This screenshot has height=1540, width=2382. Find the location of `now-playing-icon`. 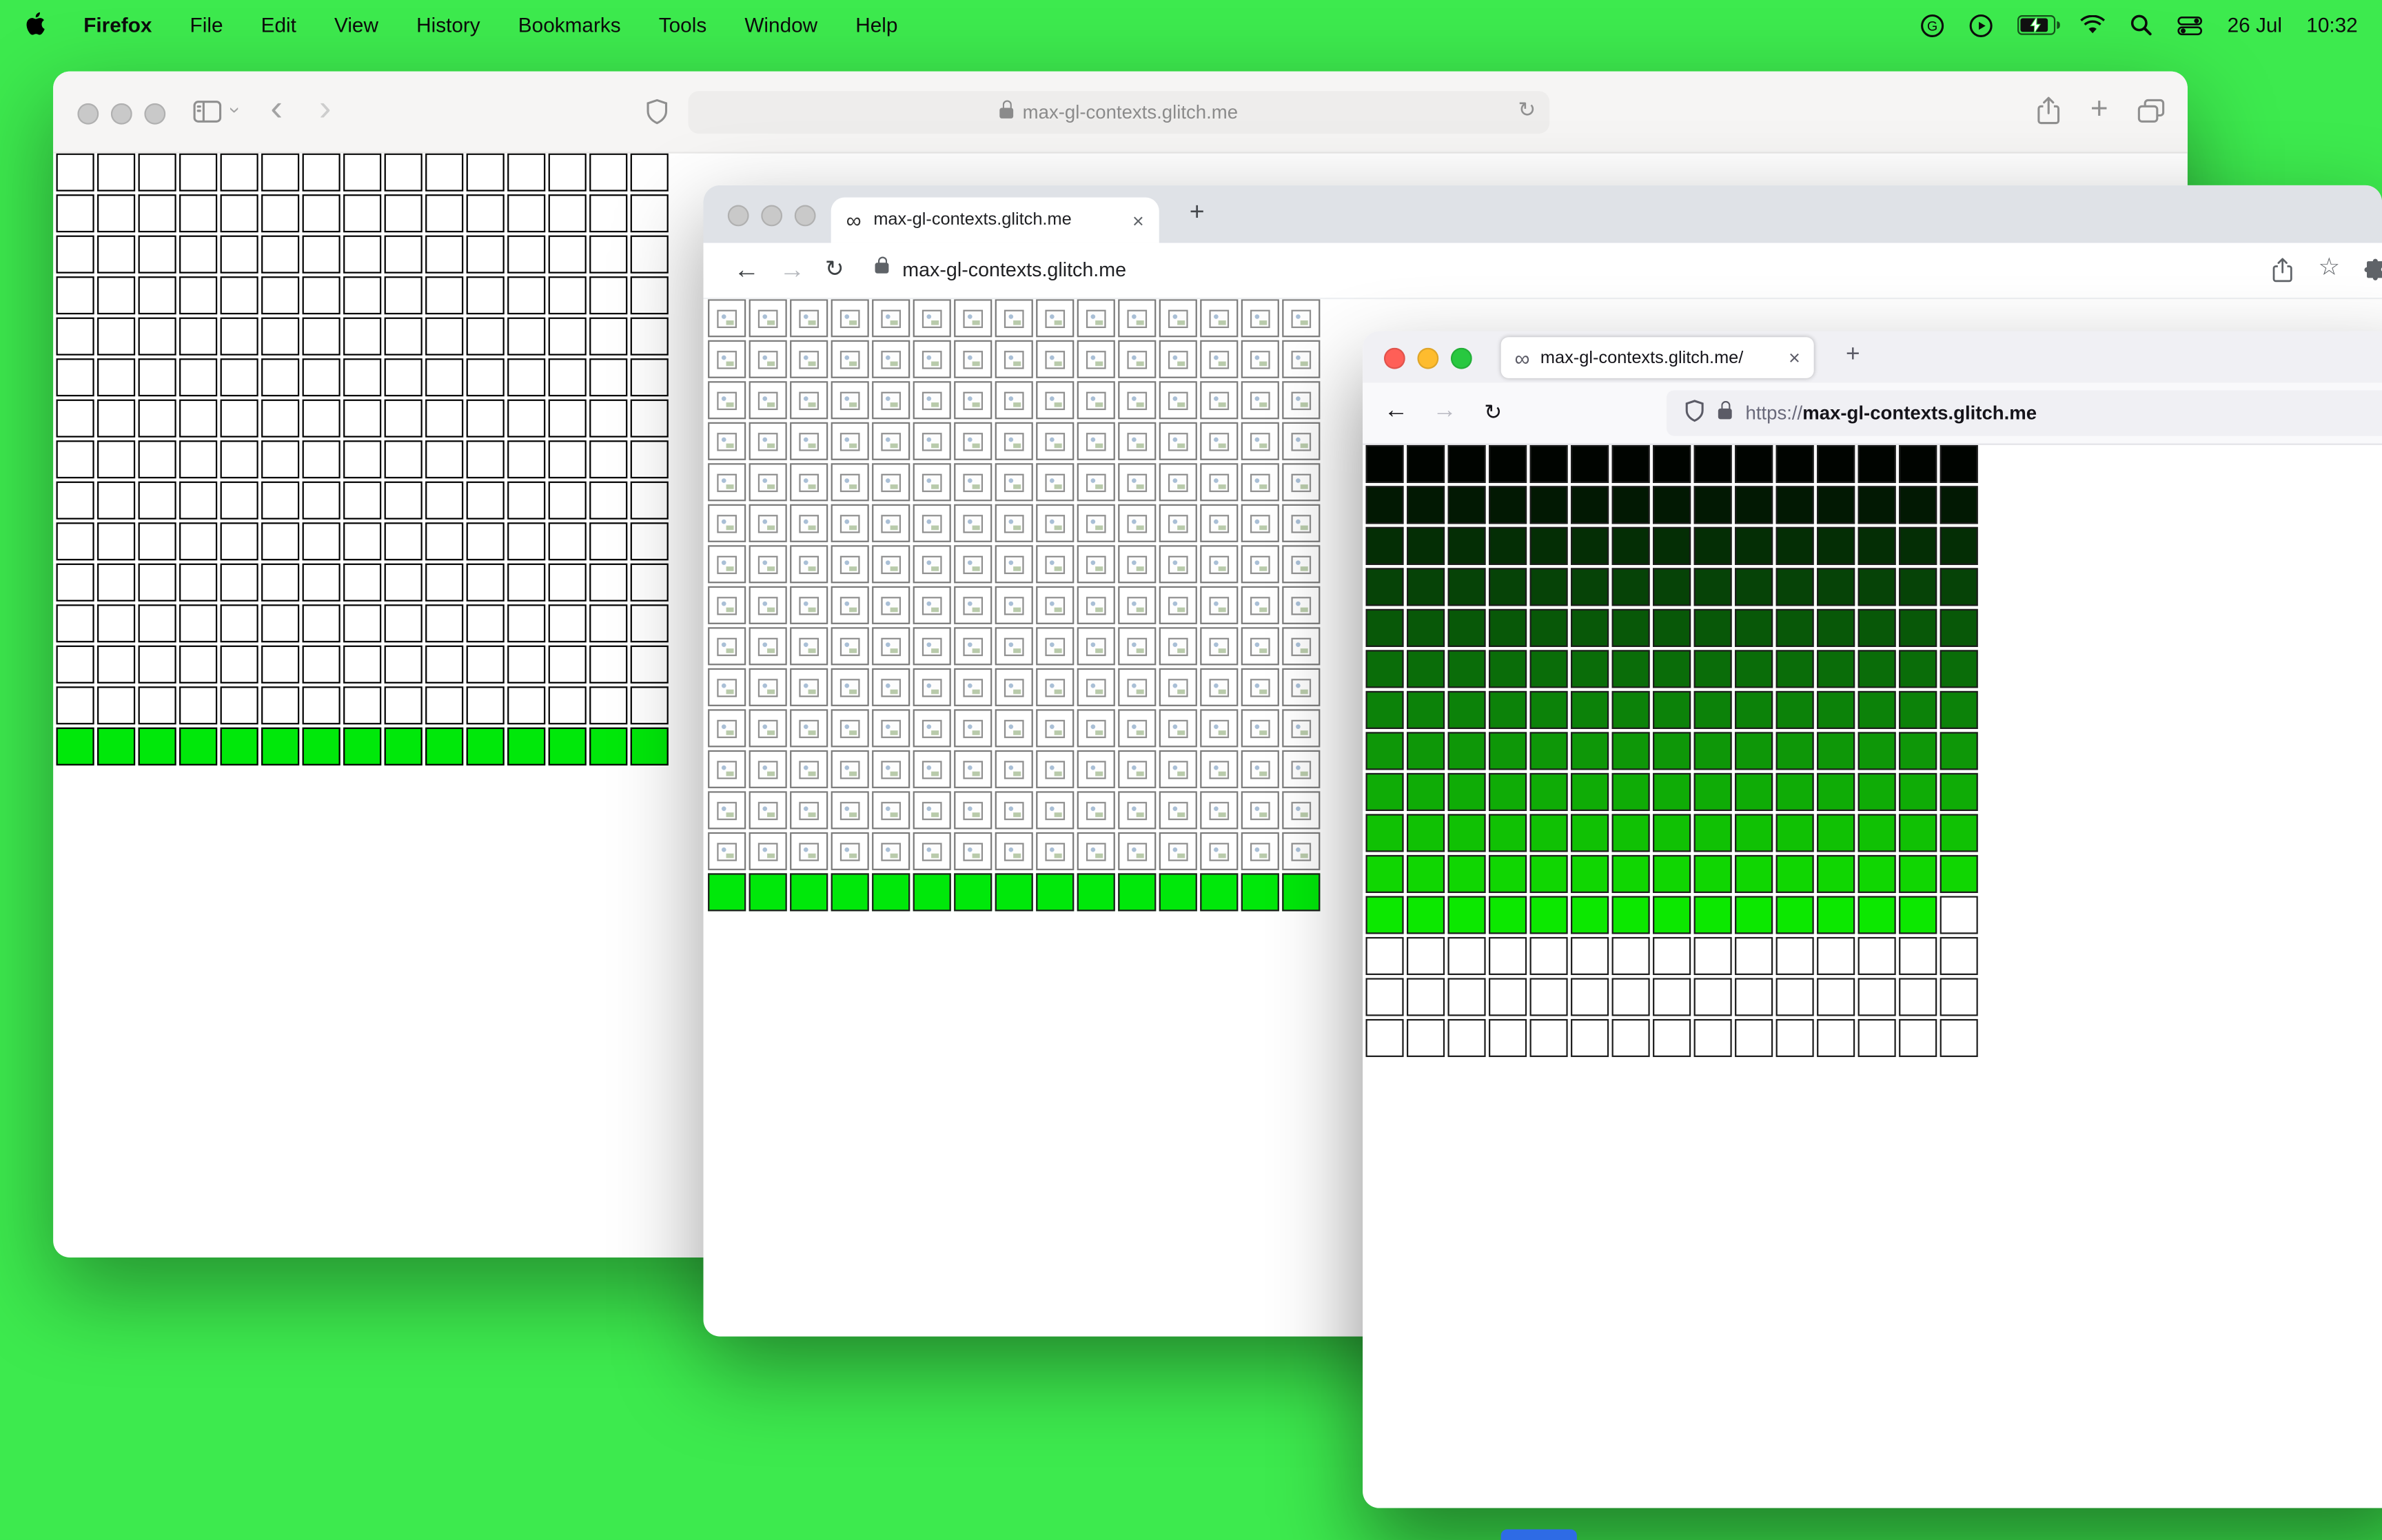

now-playing-icon is located at coordinates (1981, 25).